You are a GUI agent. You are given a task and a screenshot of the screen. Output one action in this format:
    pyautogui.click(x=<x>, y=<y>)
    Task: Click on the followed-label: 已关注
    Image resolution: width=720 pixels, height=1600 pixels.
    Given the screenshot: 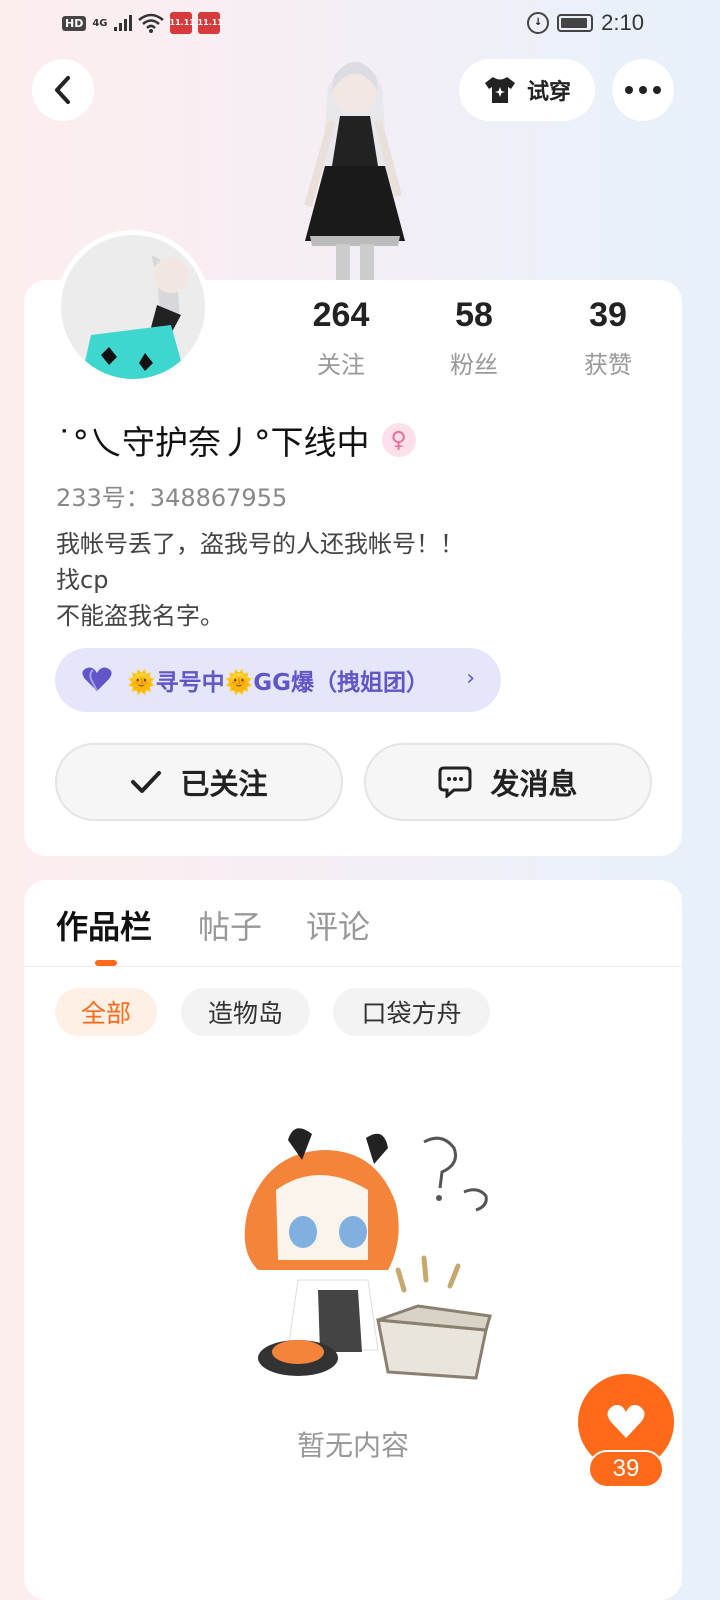 What is the action you would take?
    pyautogui.click(x=224, y=784)
    